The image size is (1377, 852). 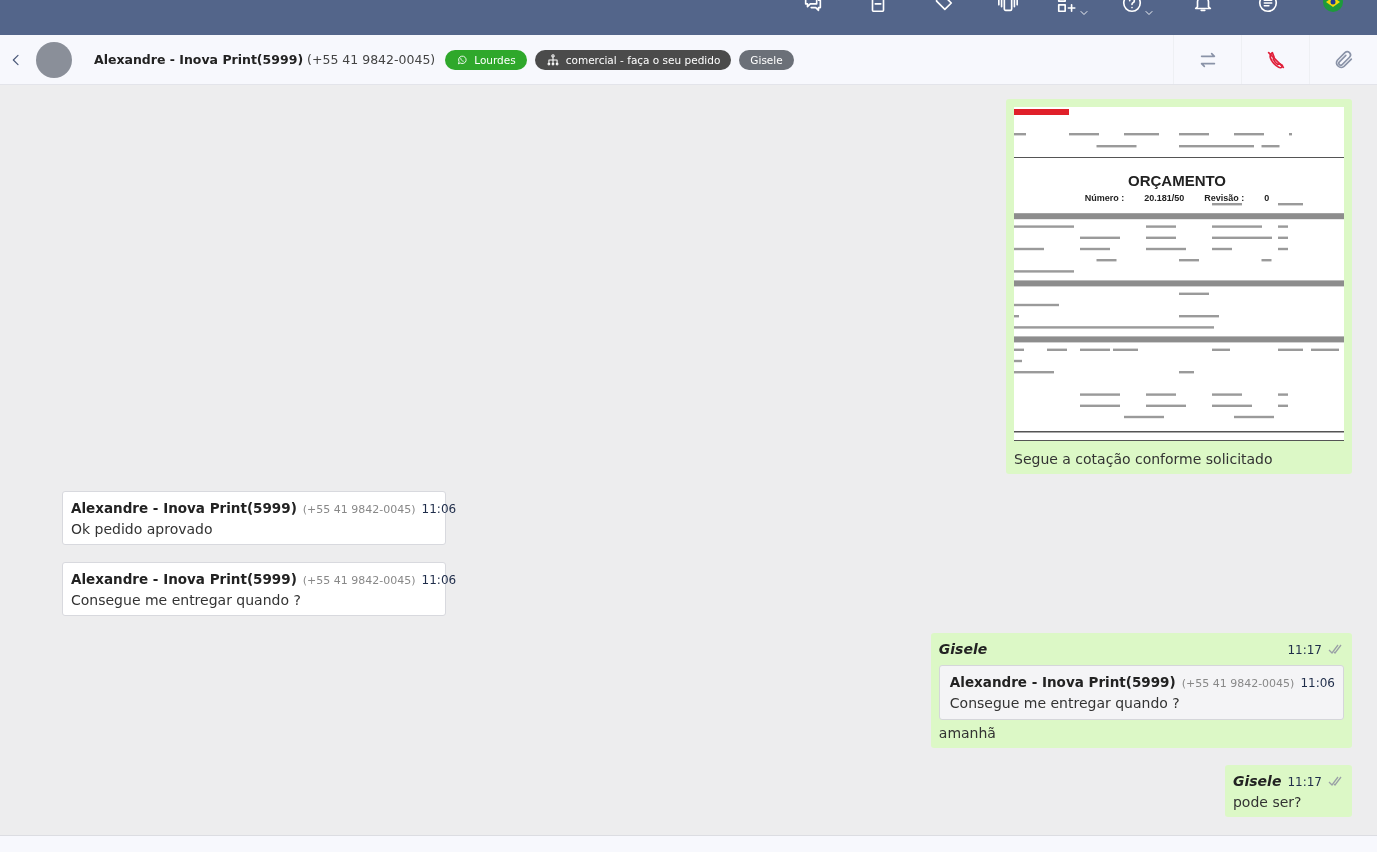 What do you see at coordinates (371, 59) in the screenshot?
I see `contact-phone: (+55 41 9842-0045)` at bounding box center [371, 59].